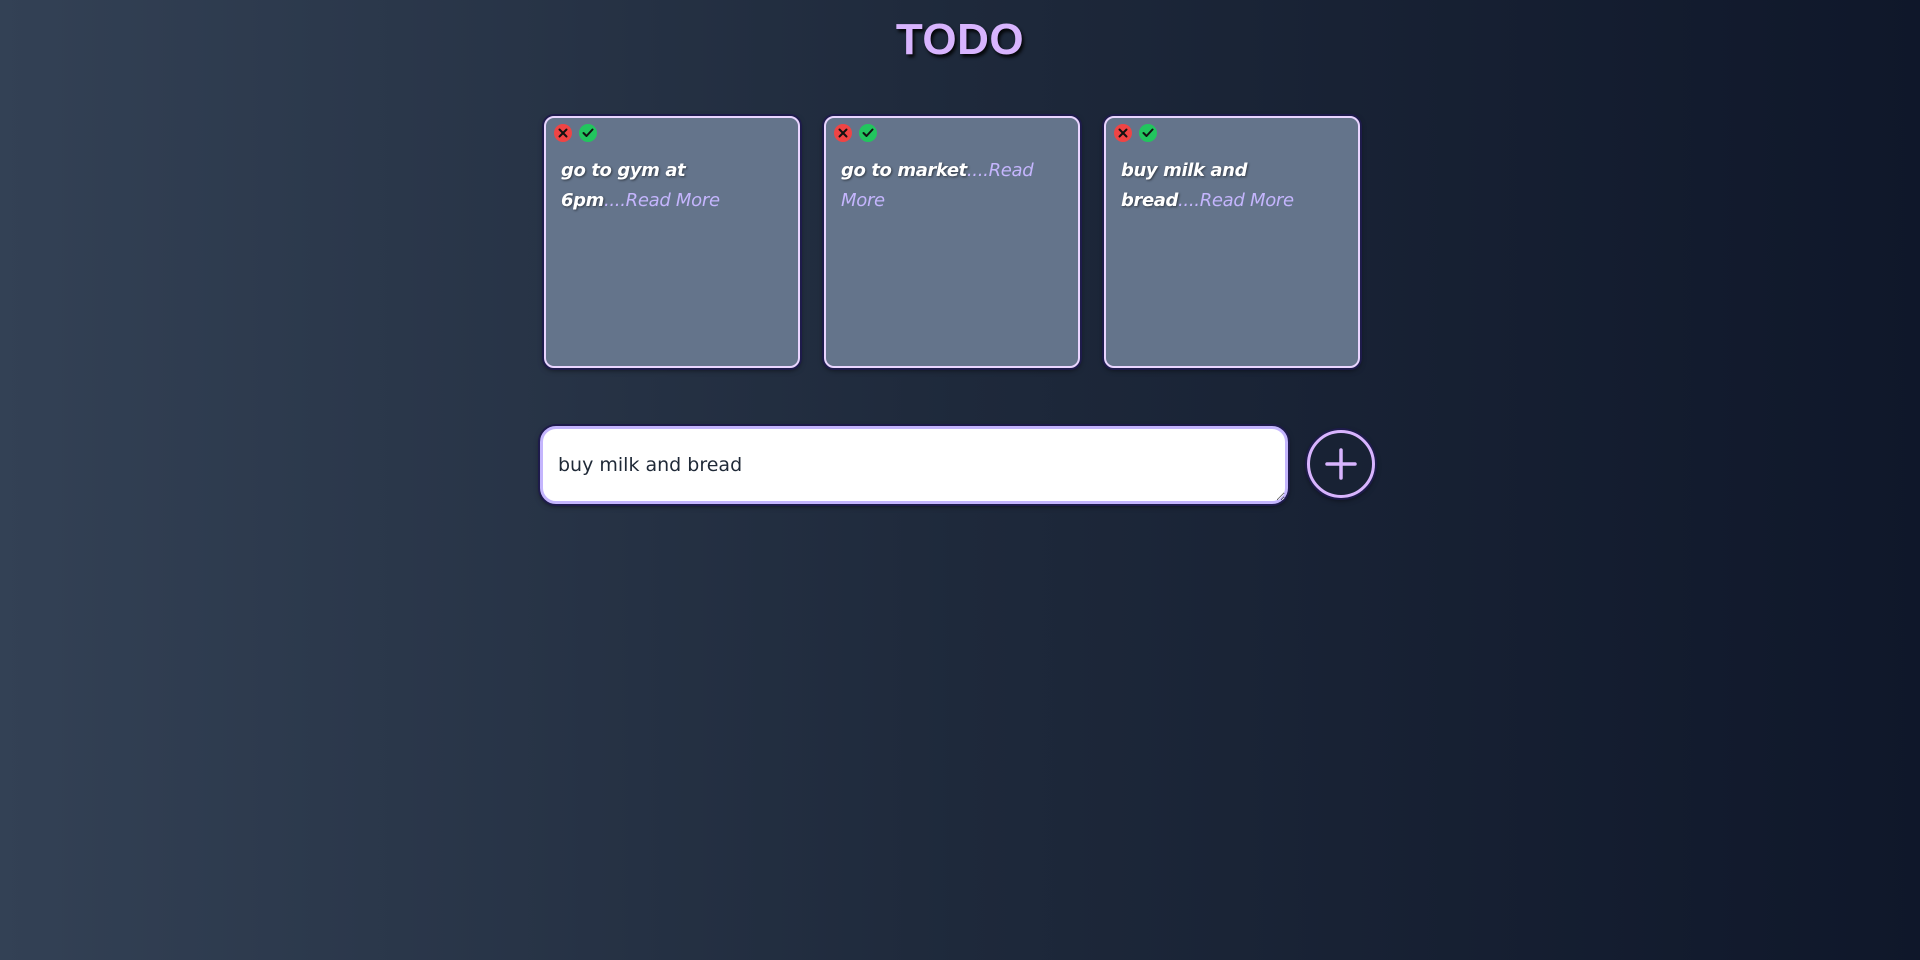 Image resolution: width=1920 pixels, height=960 pixels. Describe the element at coordinates (914, 465) in the screenshot. I see `todo-input: buy milk and bread` at that location.